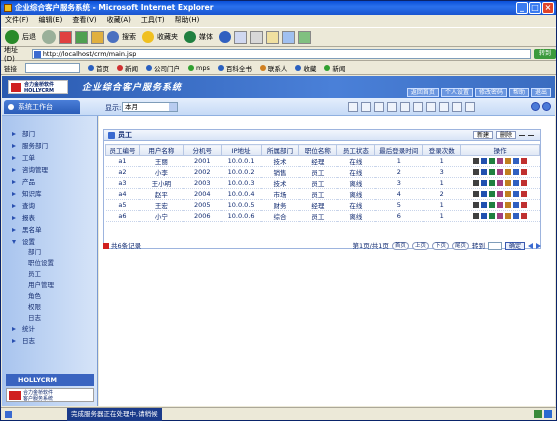  I want to click on link-item: 收藏, so click(305, 68).